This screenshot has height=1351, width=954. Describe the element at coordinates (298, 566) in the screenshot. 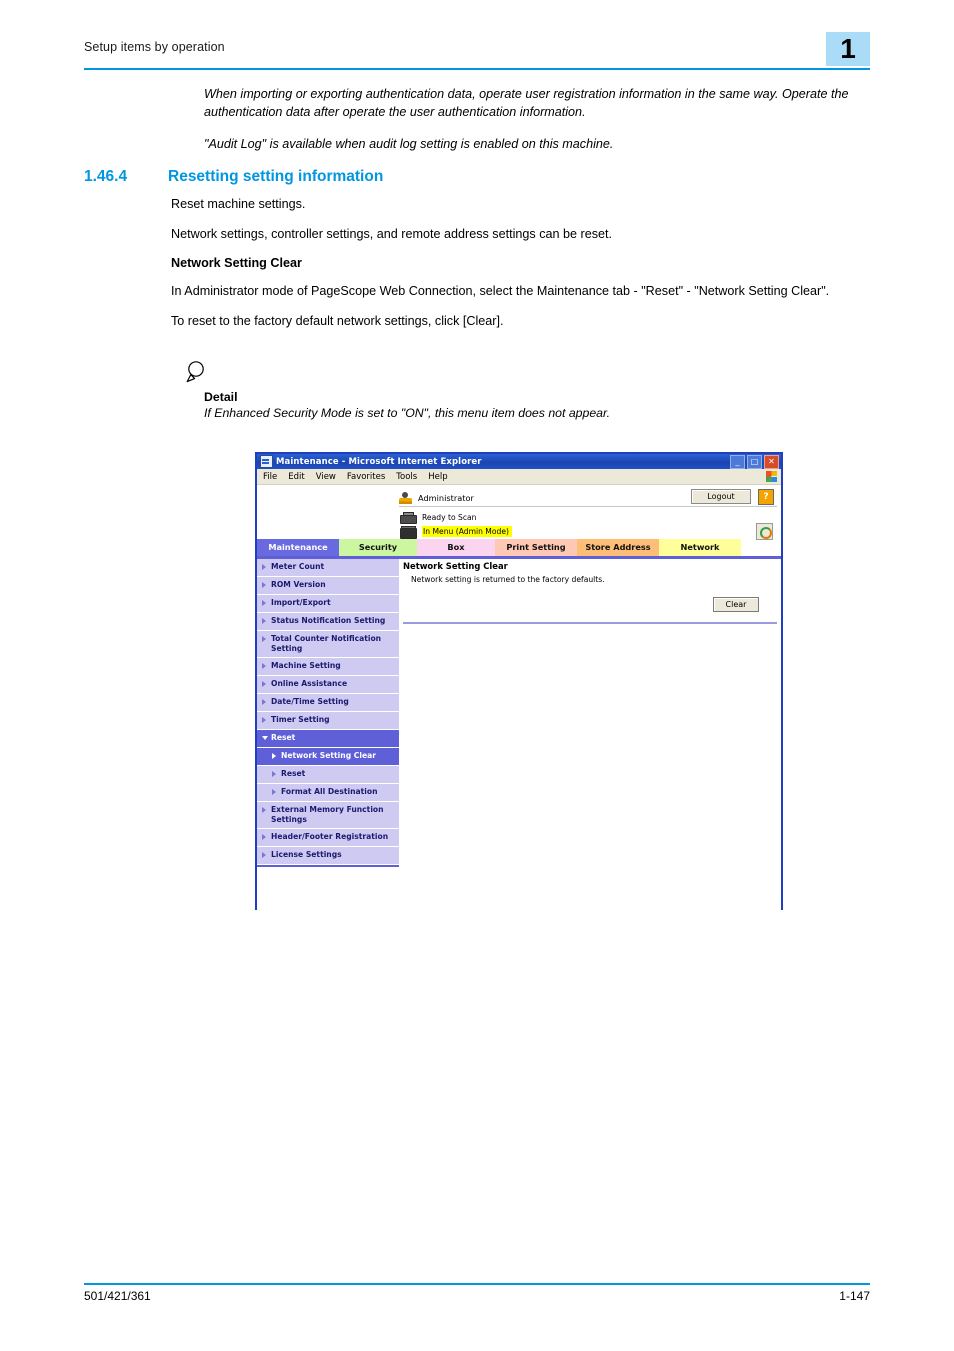

I see `sidebar-item-label: Meter Count` at that location.